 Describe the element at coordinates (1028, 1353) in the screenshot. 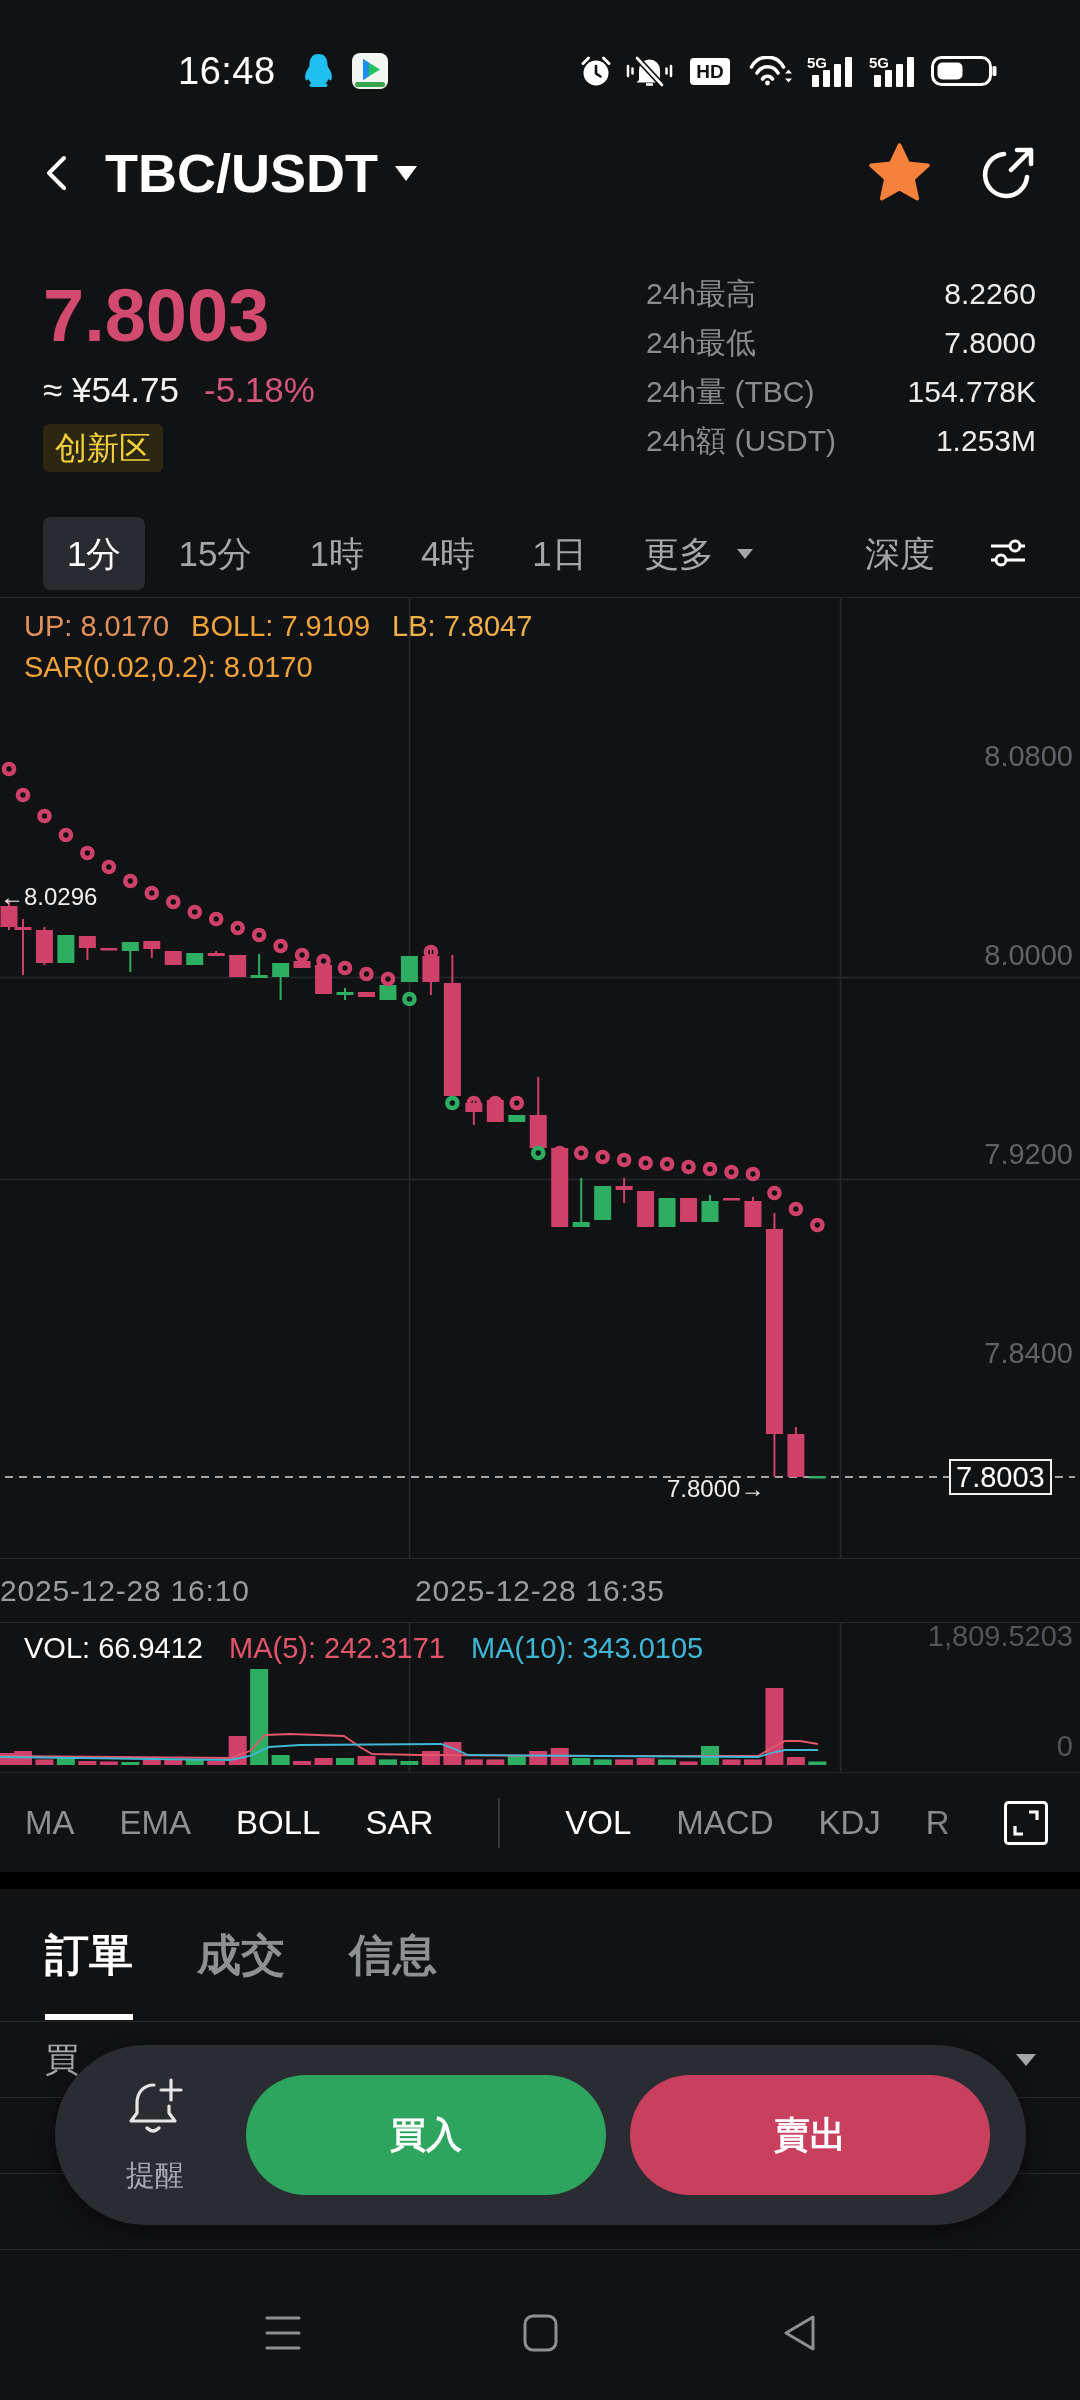

I see `price-axis-label: 7.8400` at that location.